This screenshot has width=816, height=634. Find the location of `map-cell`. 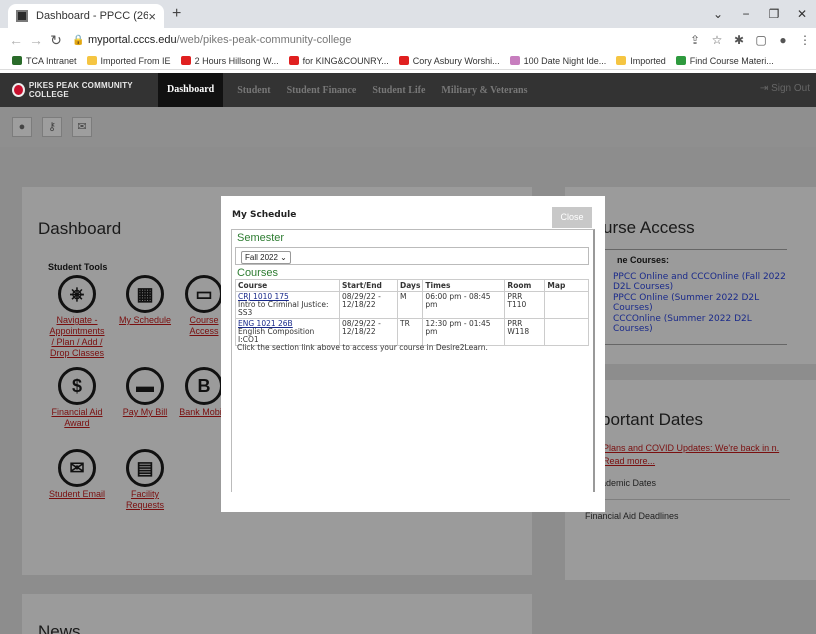

map-cell is located at coordinates (566, 332).